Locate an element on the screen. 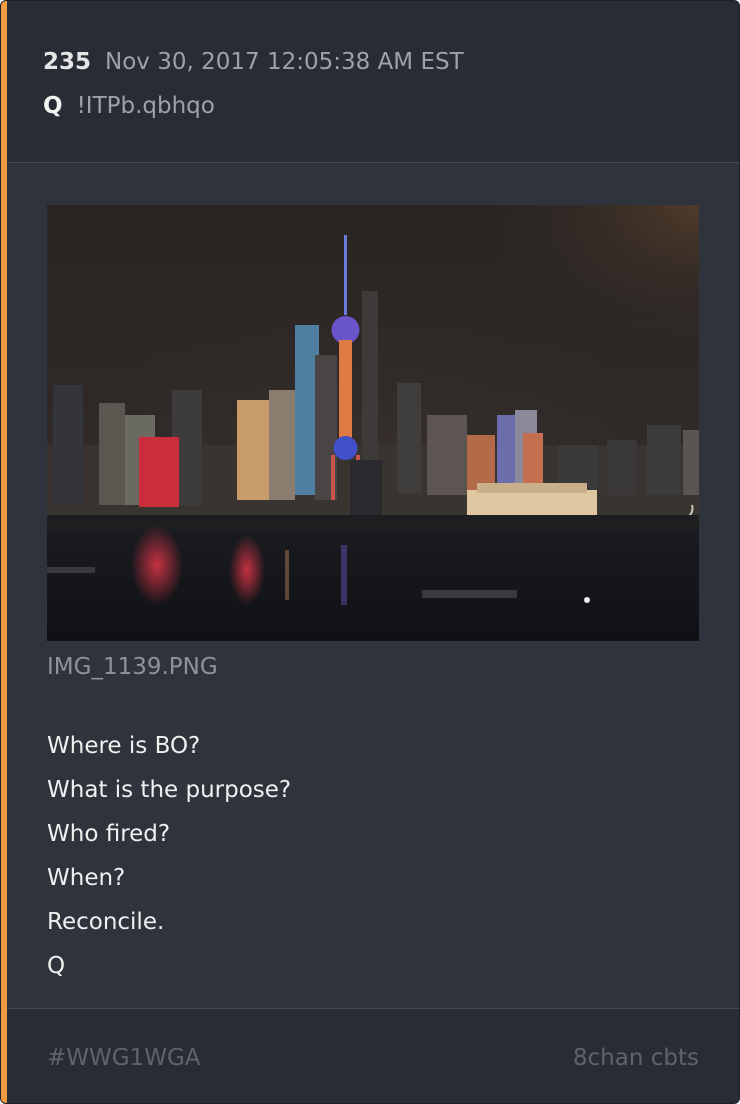  message-line: Reconcile. is located at coordinates (106, 922).